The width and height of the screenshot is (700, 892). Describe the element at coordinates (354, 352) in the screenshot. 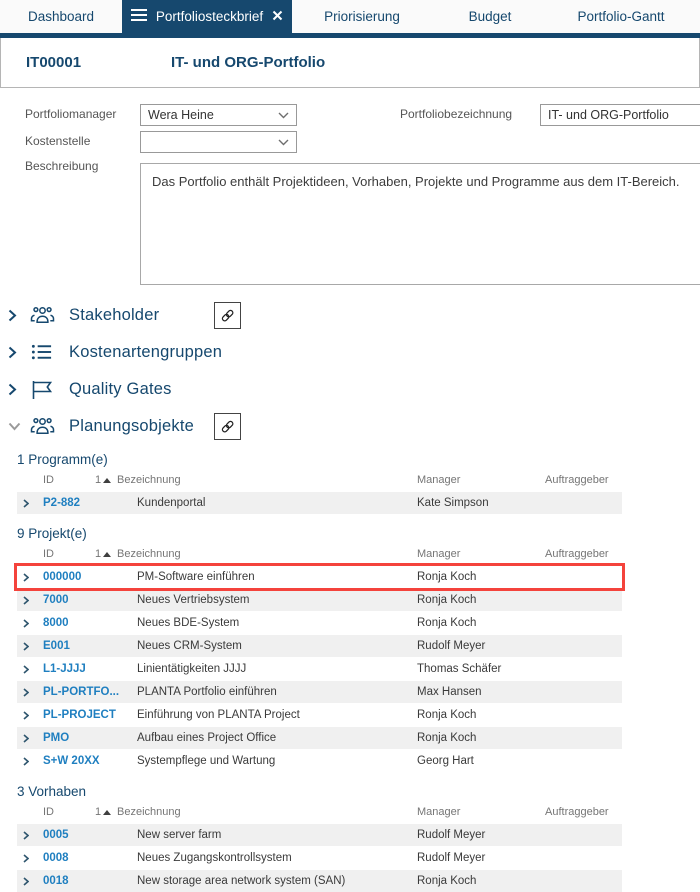

I see `section-kostenartengruppen: Kostenartengruppen` at that location.